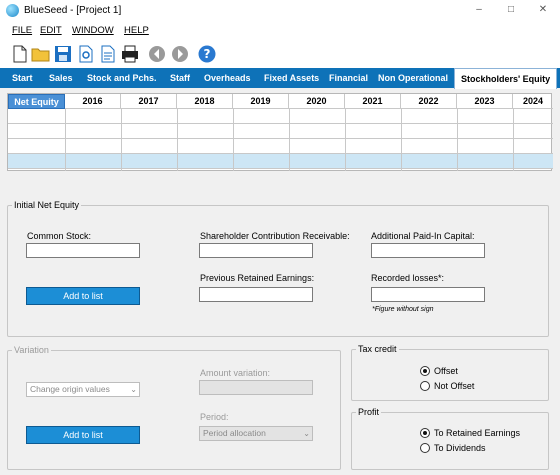  What do you see at coordinates (22, 78) in the screenshot?
I see `tab-start: Start` at bounding box center [22, 78].